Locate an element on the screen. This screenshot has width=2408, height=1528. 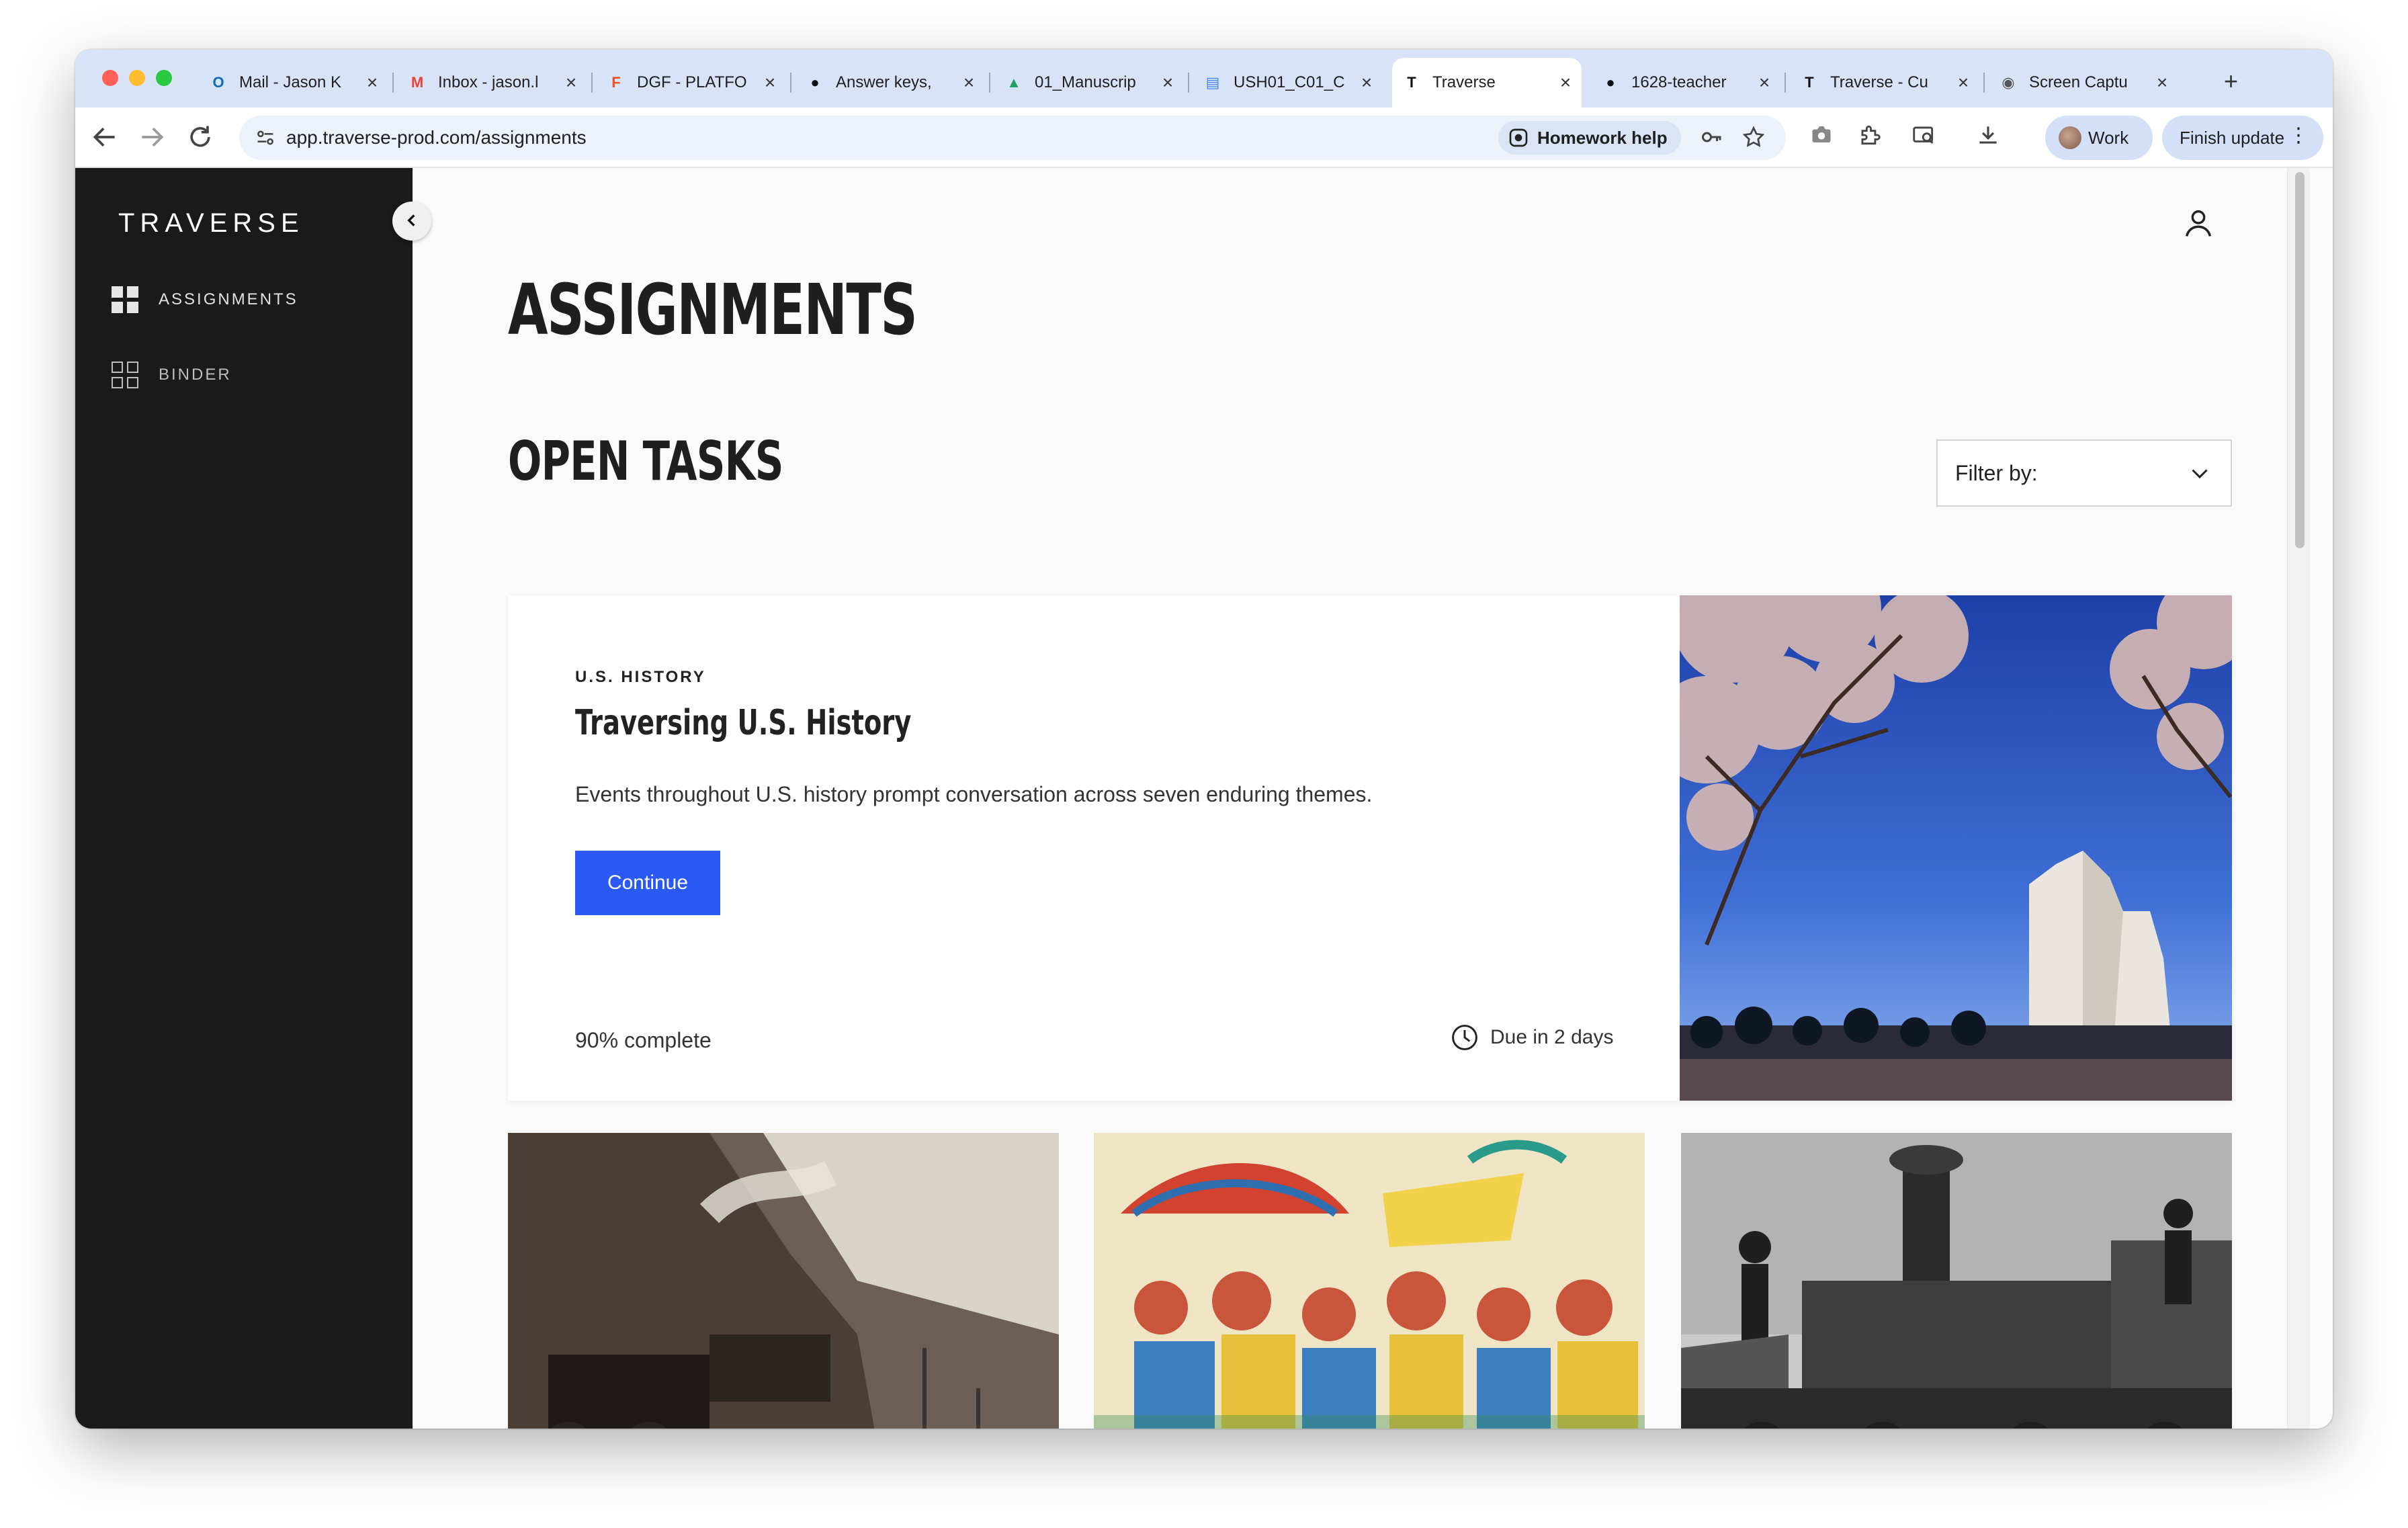
browser-tab: F DGF - PLATFO × is located at coordinates (694, 83).